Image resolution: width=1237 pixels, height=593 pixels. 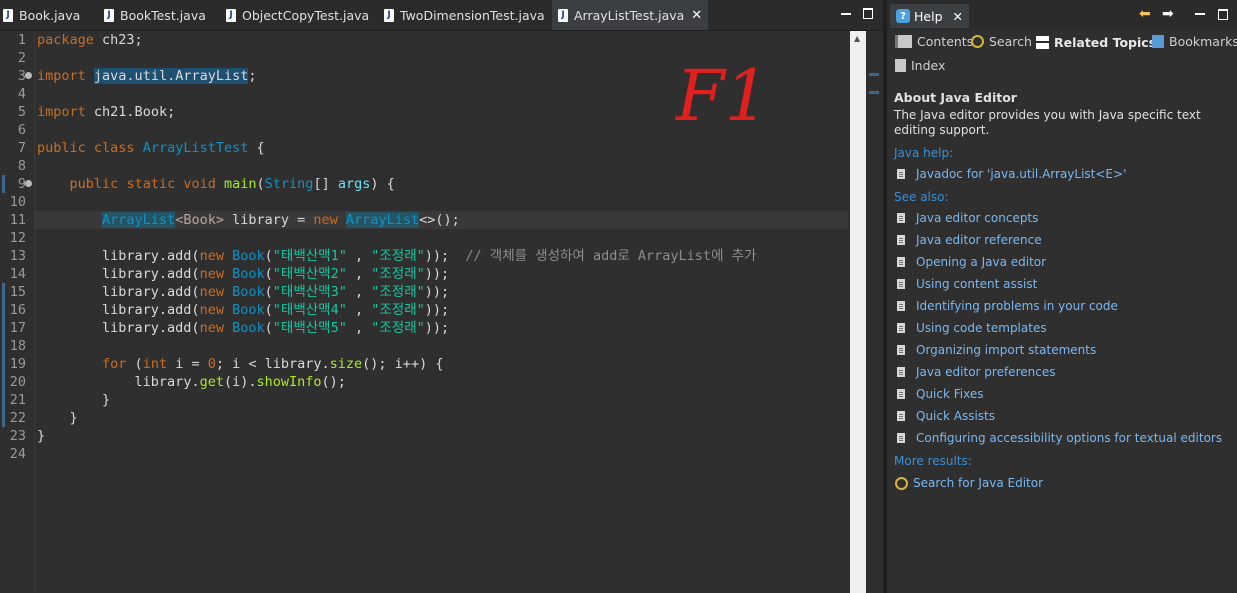 I want to click on call: library.add(, so click(x=151, y=310).